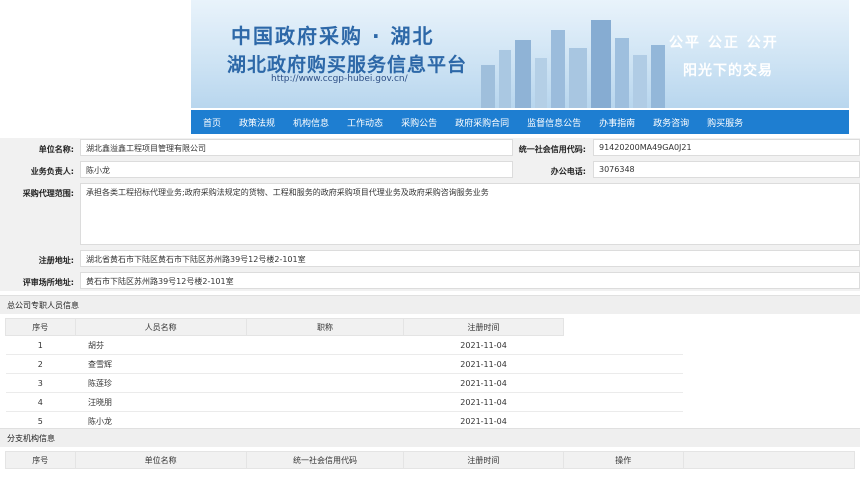 The width and height of the screenshot is (860, 497). Describe the element at coordinates (339, 79) in the screenshot. I see `banner-url: http://www.ccgp-hubei.gov.cn/` at that location.